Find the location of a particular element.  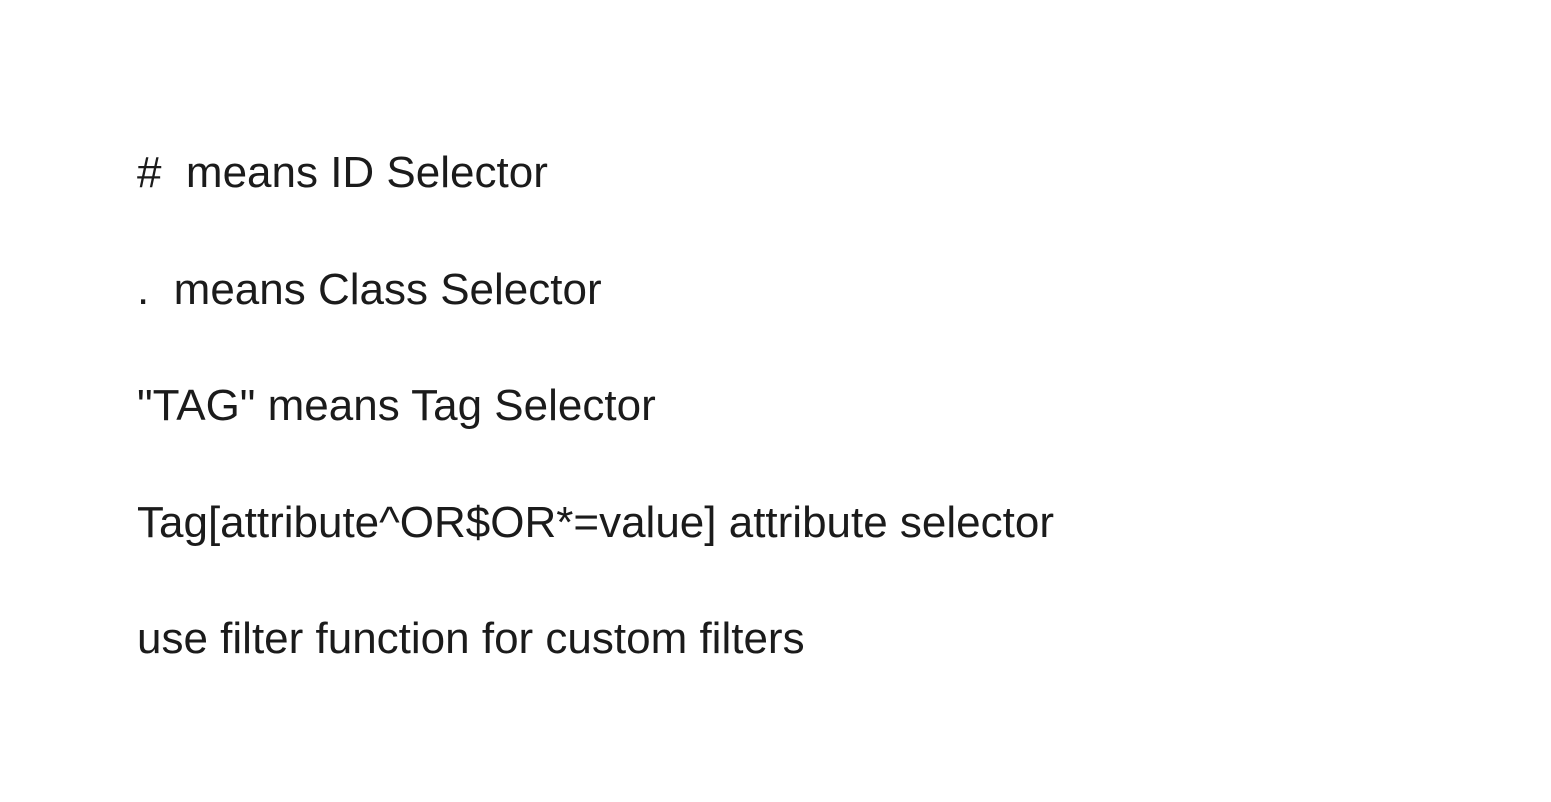

class-selector-note: . means Class Selector is located at coordinates (369, 289).